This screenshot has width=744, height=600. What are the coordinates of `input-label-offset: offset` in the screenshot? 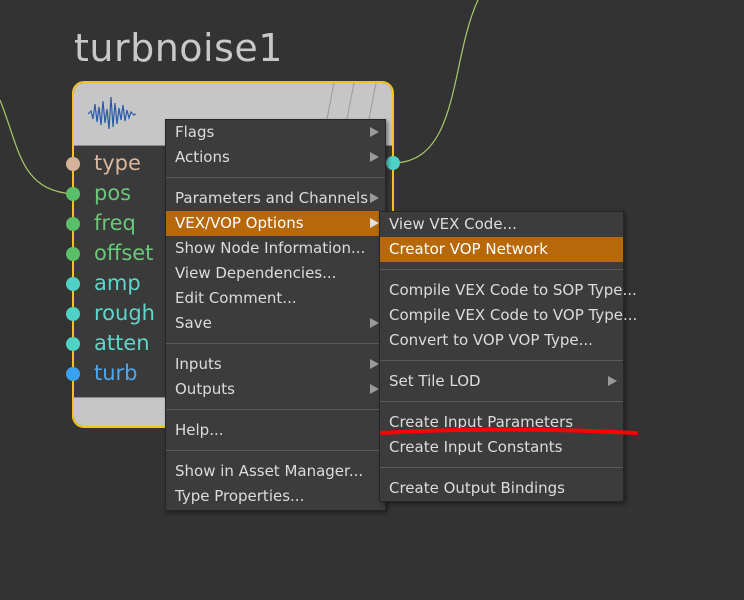 It's located at (124, 253).